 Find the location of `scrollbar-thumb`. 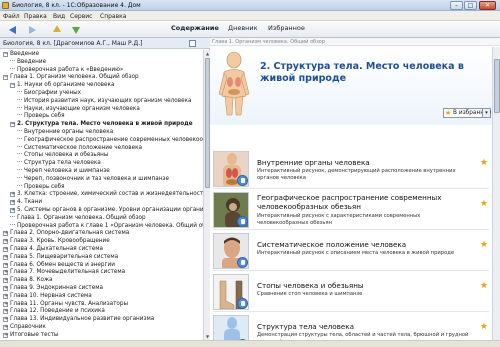

scrollbar-thumb is located at coordinates (497, 86).